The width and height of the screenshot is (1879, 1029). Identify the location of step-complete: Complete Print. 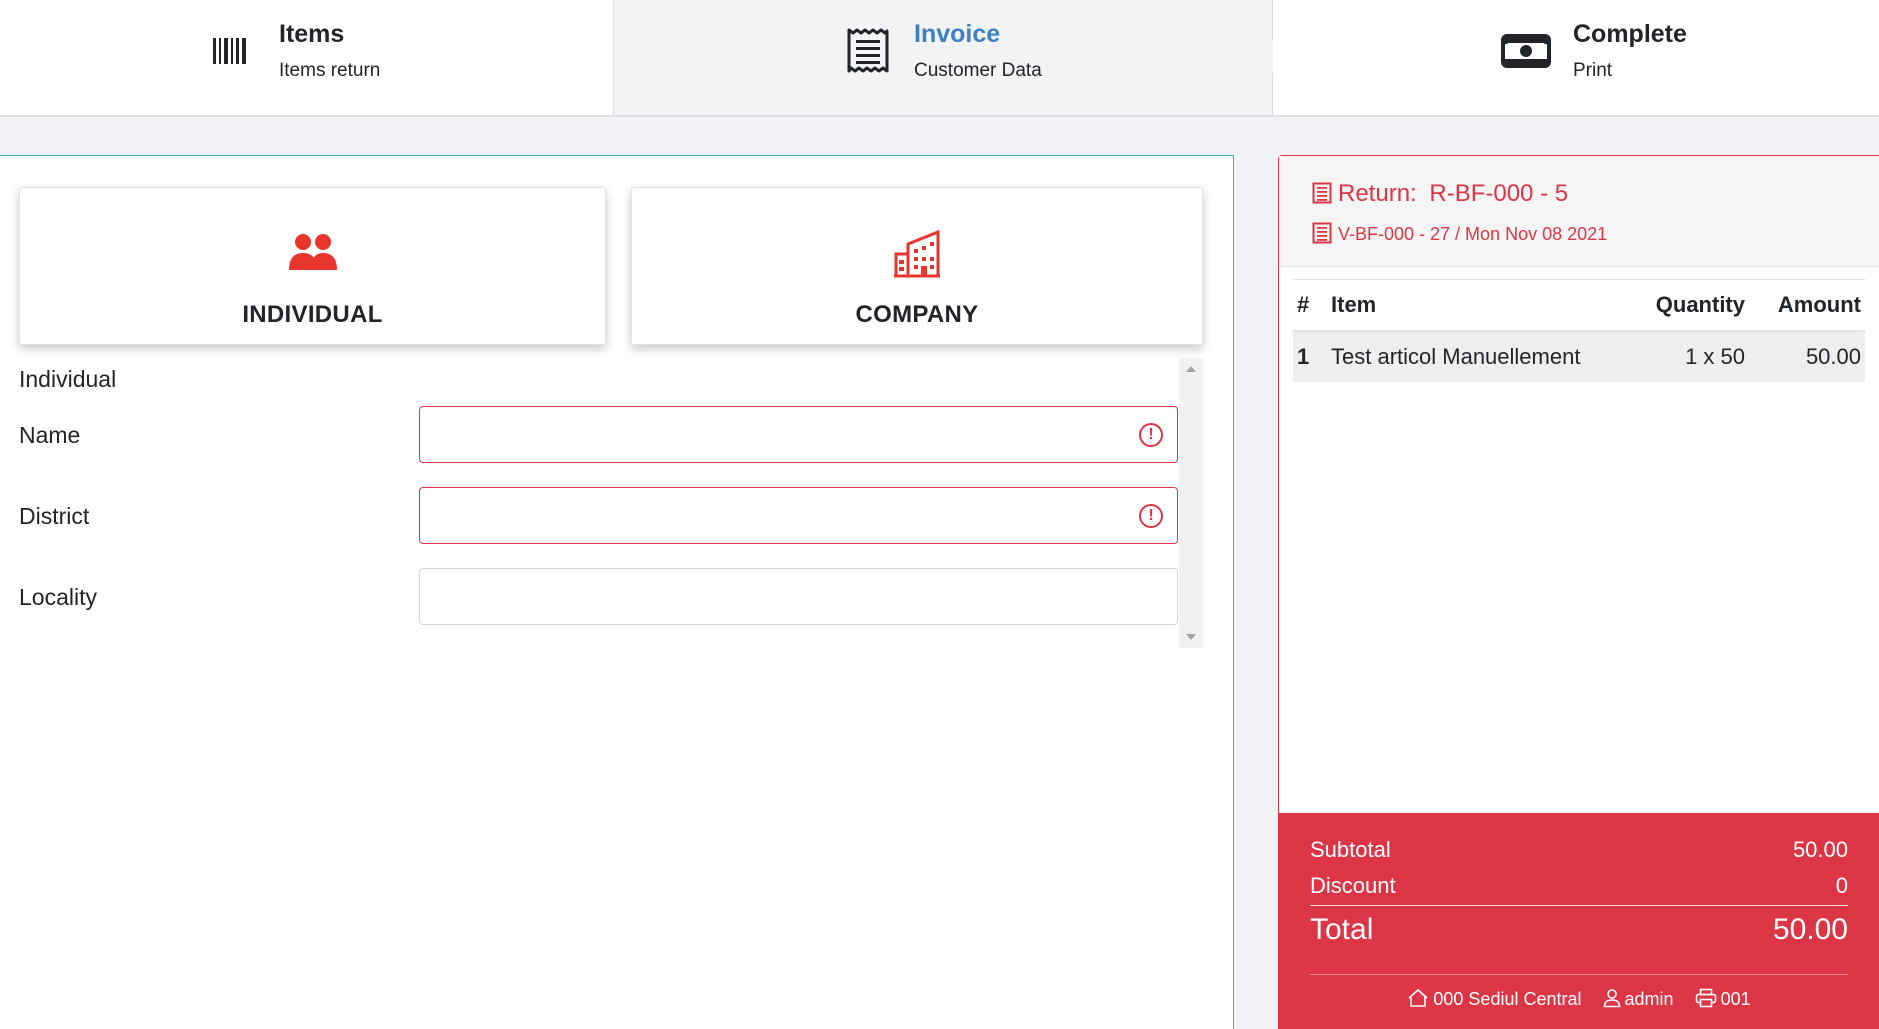
(1576, 57).